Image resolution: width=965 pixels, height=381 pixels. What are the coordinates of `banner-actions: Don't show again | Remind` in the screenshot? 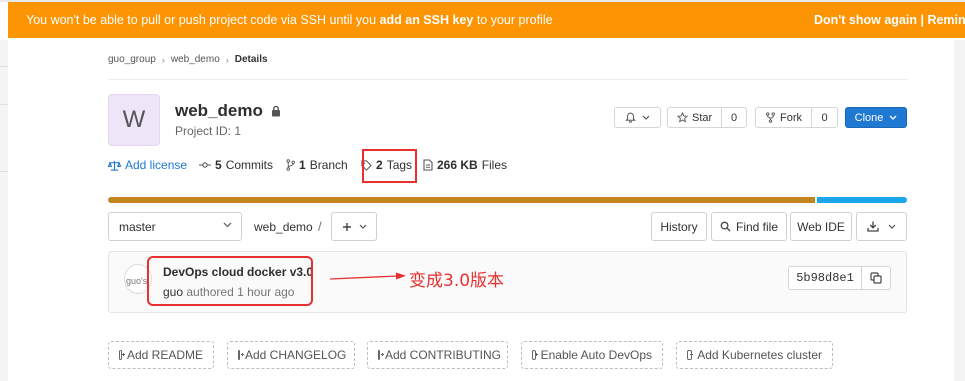 It's located at (889, 20).